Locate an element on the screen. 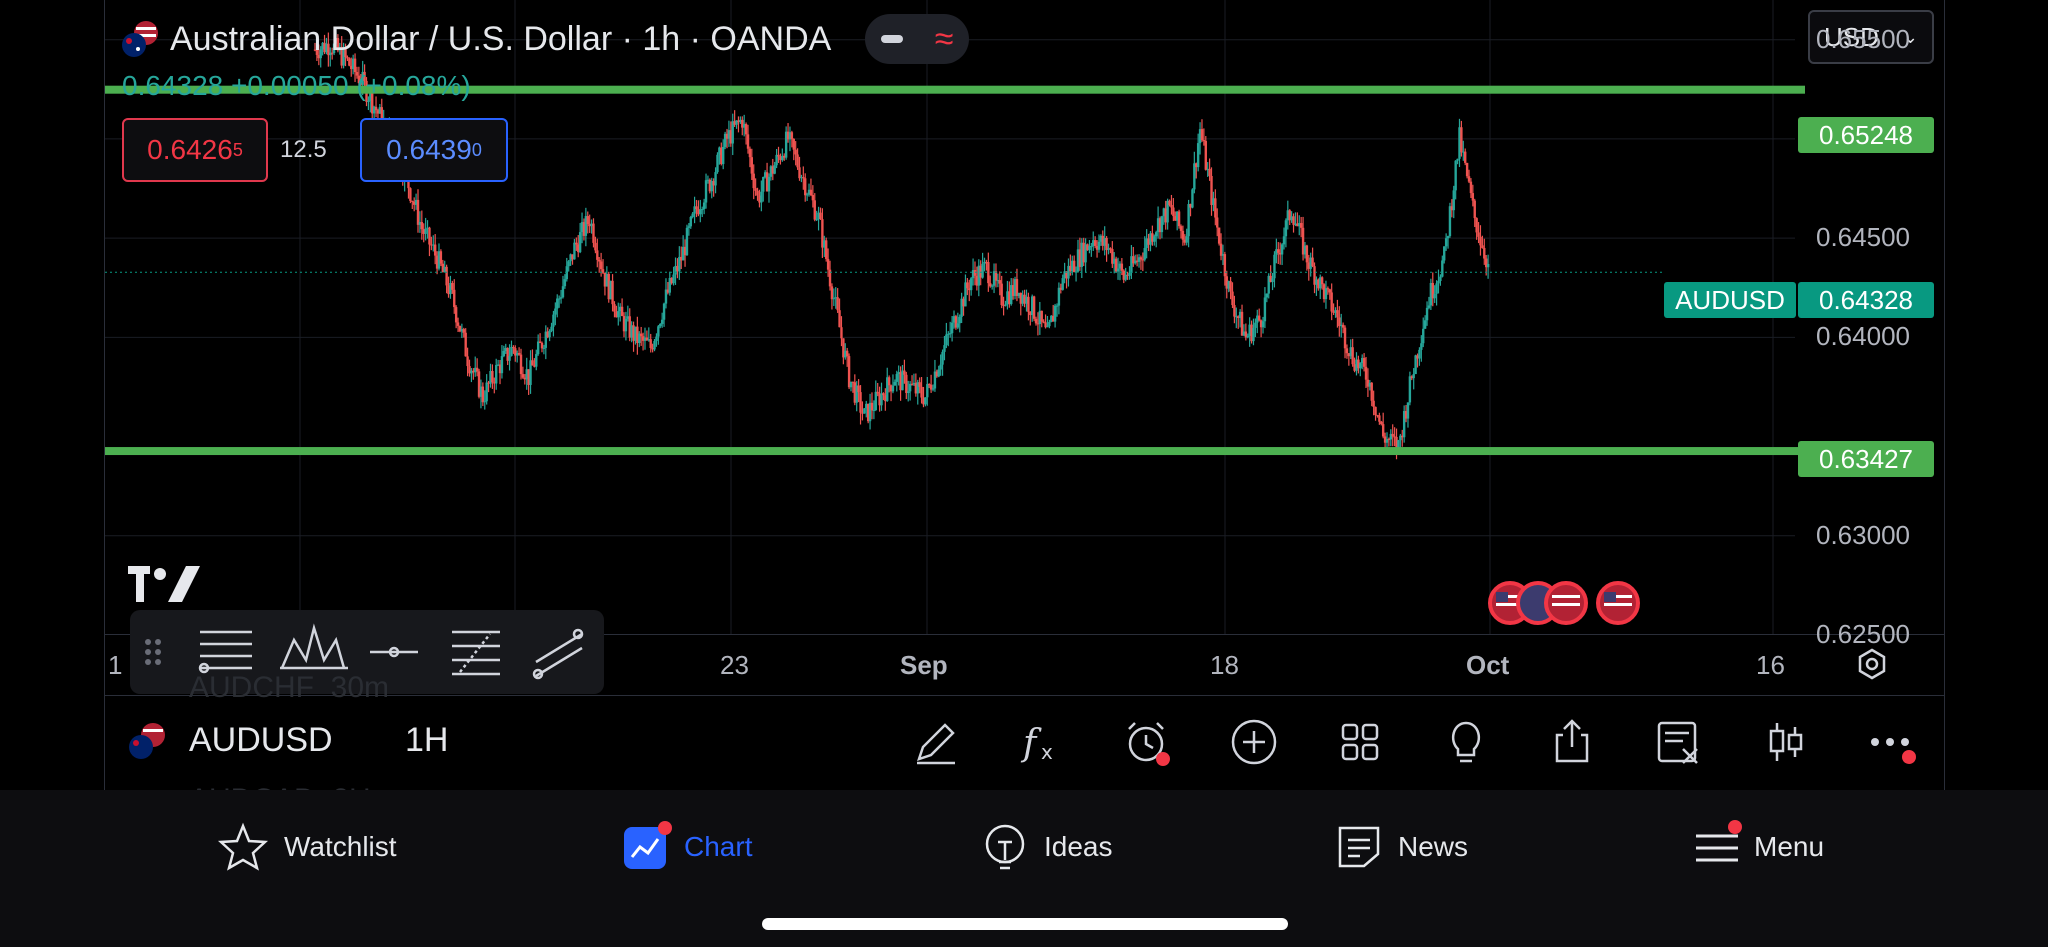 The height and width of the screenshot is (947, 2048). ideas-publish-button is located at coordinates (1466, 742).